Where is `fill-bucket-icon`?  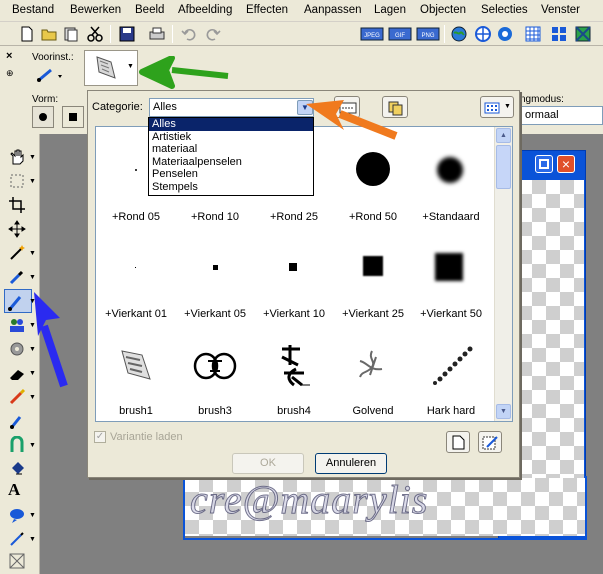 fill-bucket-icon is located at coordinates (17, 469).